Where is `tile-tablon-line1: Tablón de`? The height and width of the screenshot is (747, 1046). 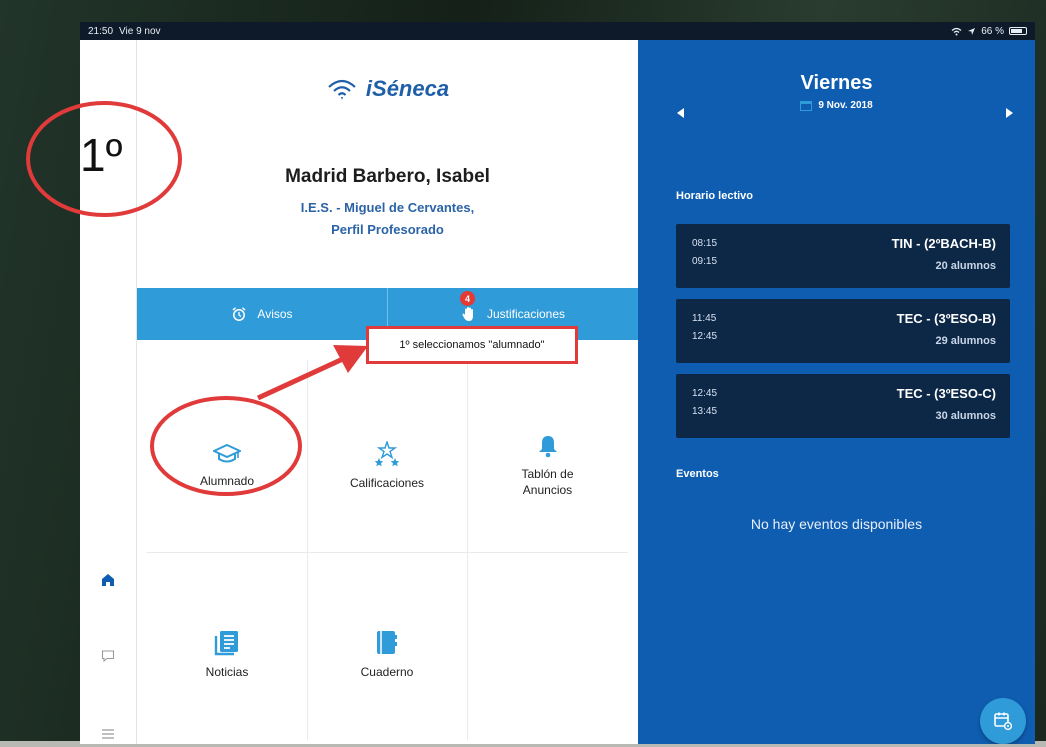
tile-tablon-line1: Tablón de is located at coordinates (547, 474).